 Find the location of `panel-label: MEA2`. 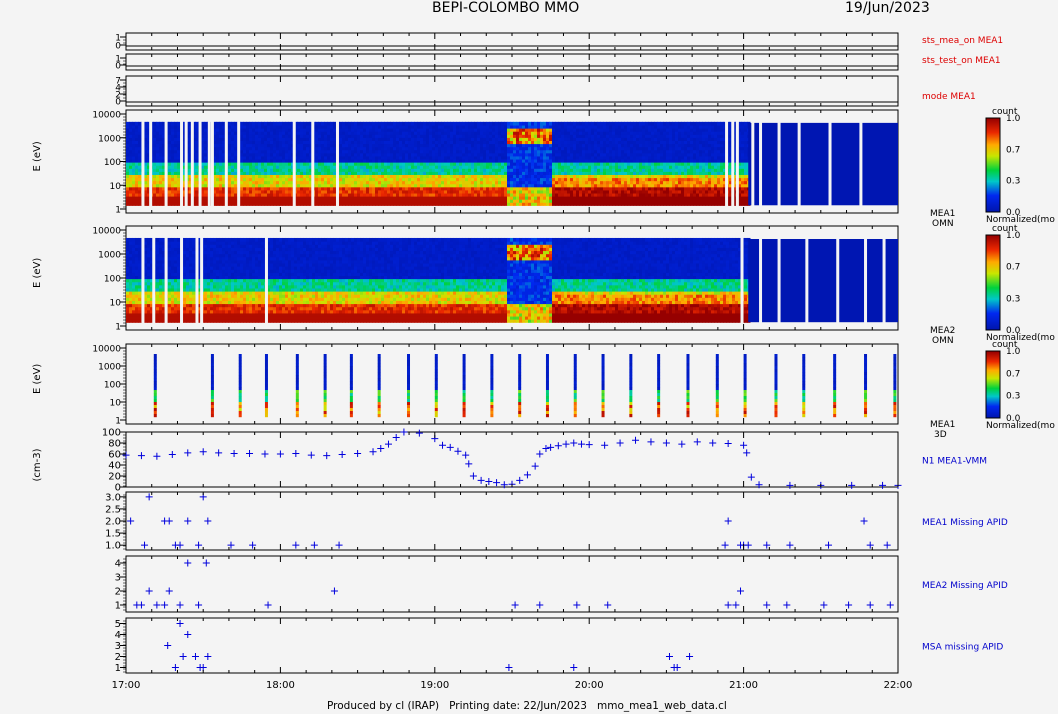

panel-label: MEA2 is located at coordinates (942, 331).